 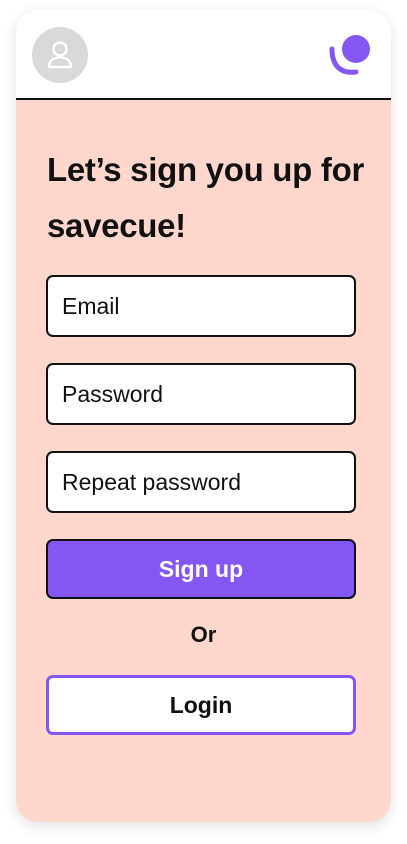 What do you see at coordinates (201, 569) in the screenshot?
I see `signup-button: Sign up` at bounding box center [201, 569].